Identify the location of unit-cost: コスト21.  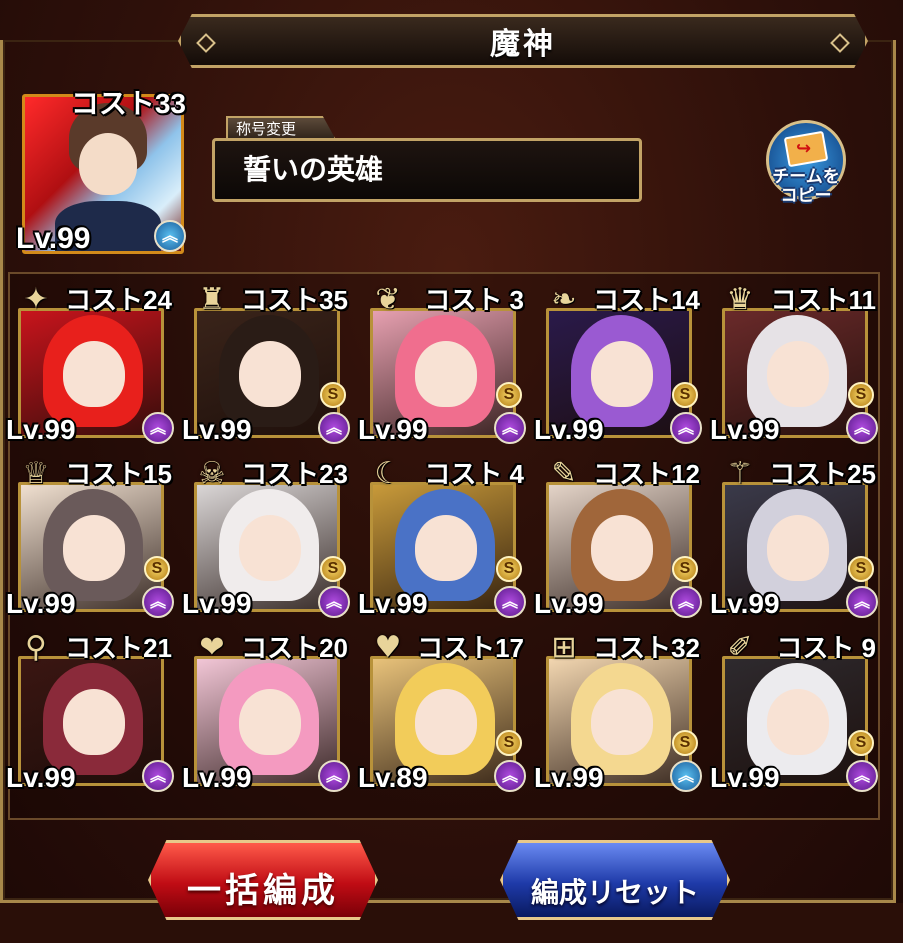
(118, 648).